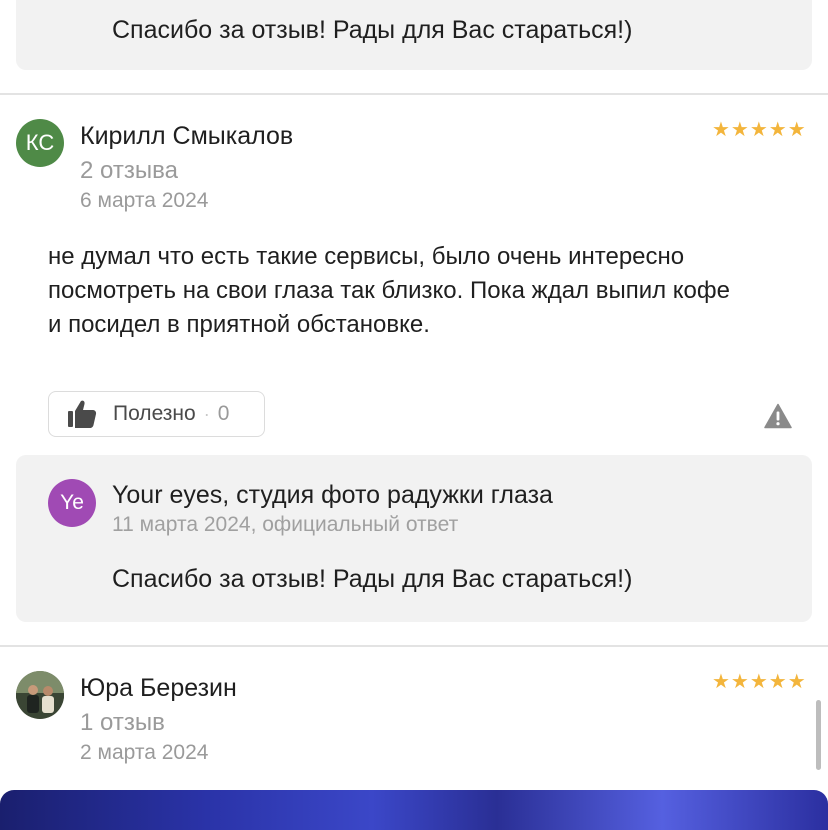  Describe the element at coordinates (186, 136) in the screenshot. I see `author-name: Кирилл Смыкалов` at that location.